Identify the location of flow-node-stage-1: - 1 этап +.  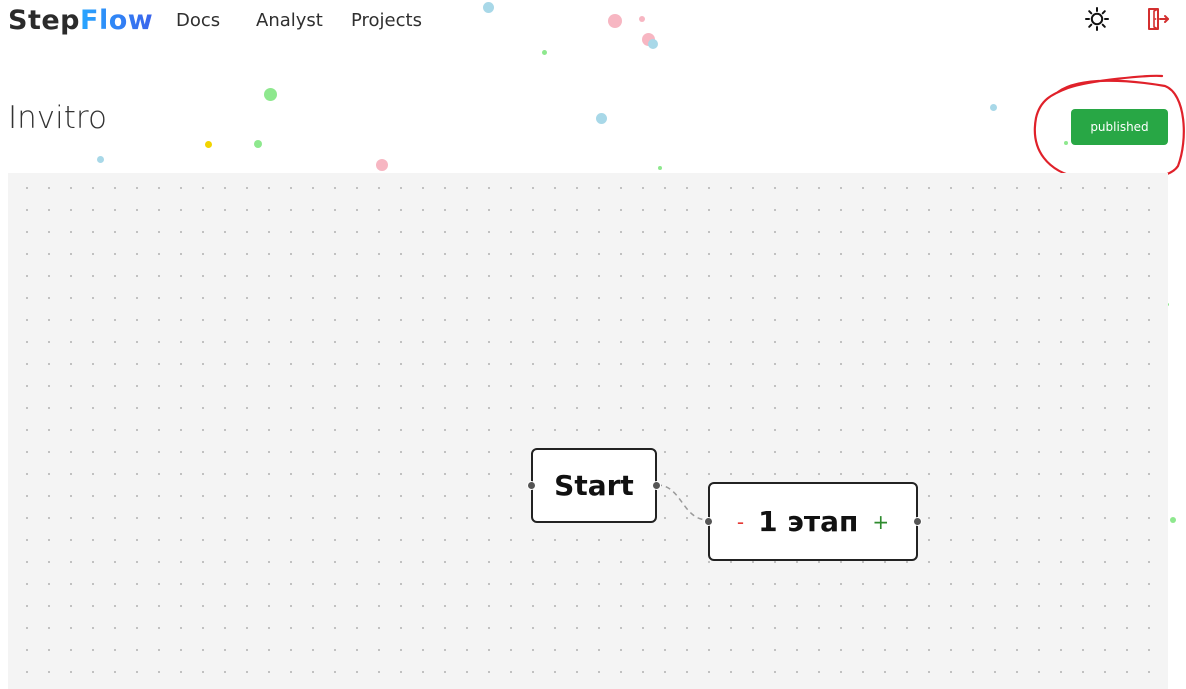
(813, 521).